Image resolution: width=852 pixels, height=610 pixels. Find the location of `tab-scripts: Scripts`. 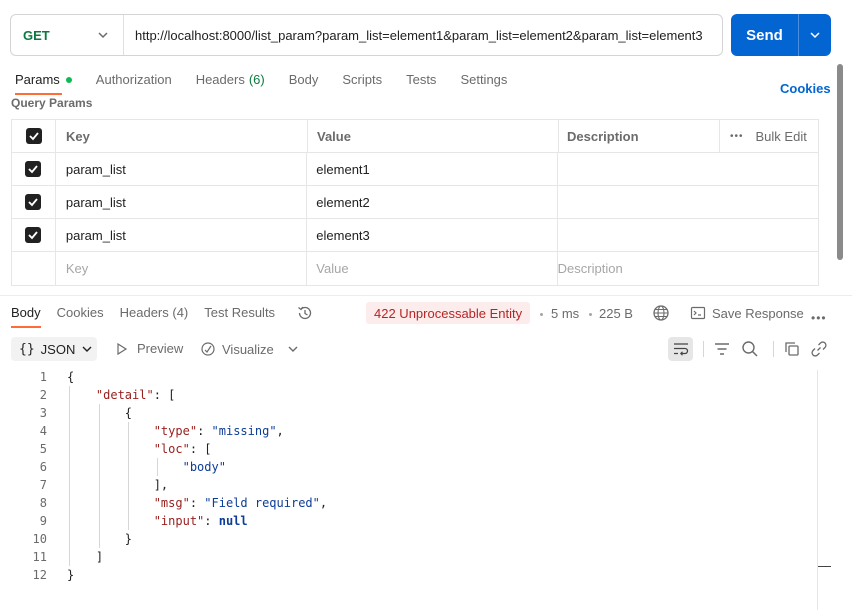

tab-scripts: Scripts is located at coordinates (362, 79).